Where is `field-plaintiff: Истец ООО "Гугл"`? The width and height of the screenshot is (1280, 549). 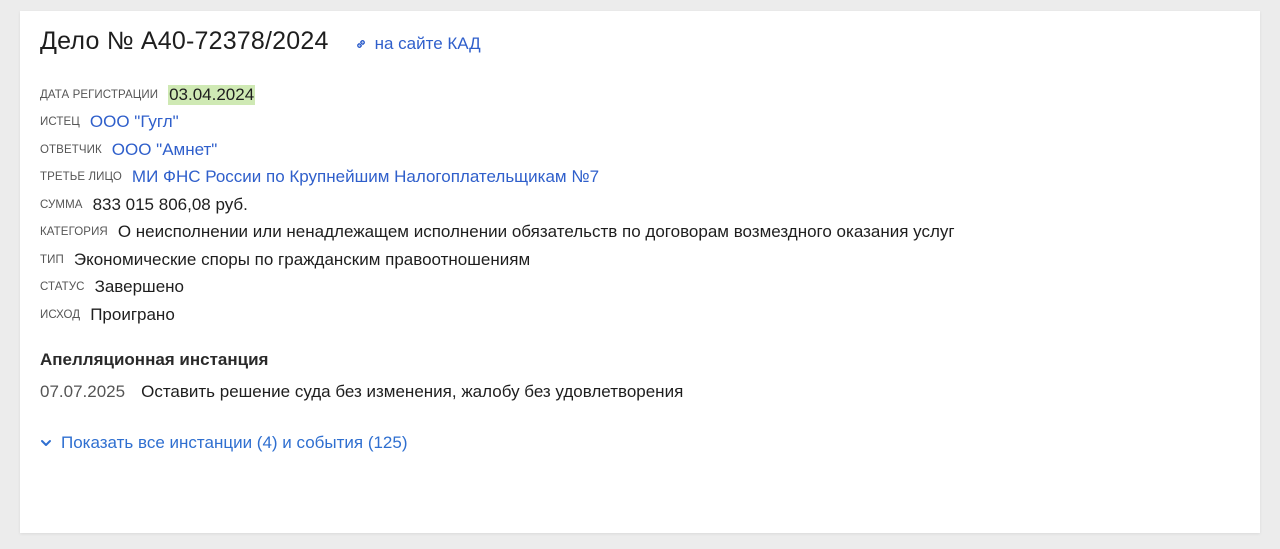
field-plaintiff: Истец ООО "Гугл" is located at coordinates (497, 123).